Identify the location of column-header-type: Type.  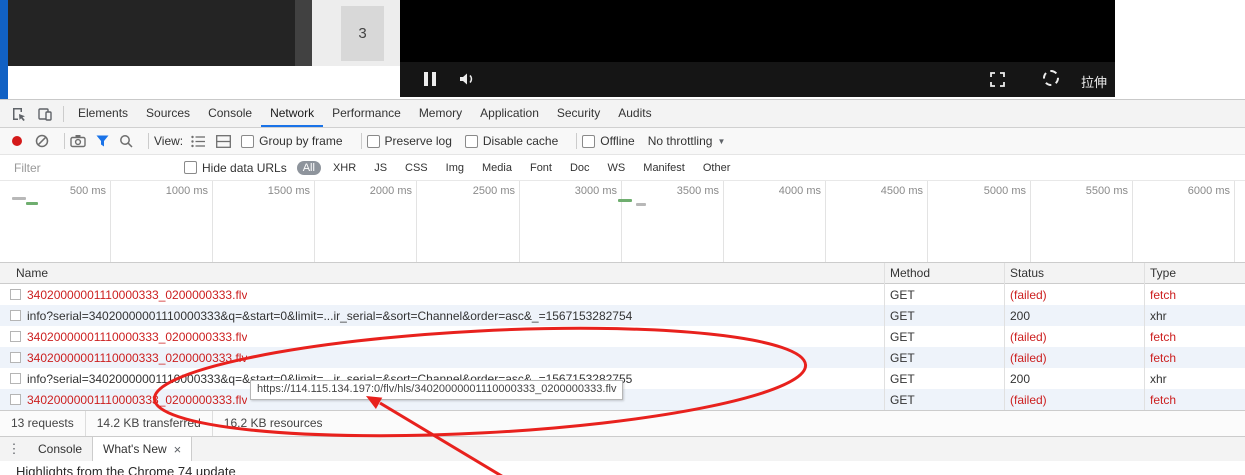
(1194, 273).